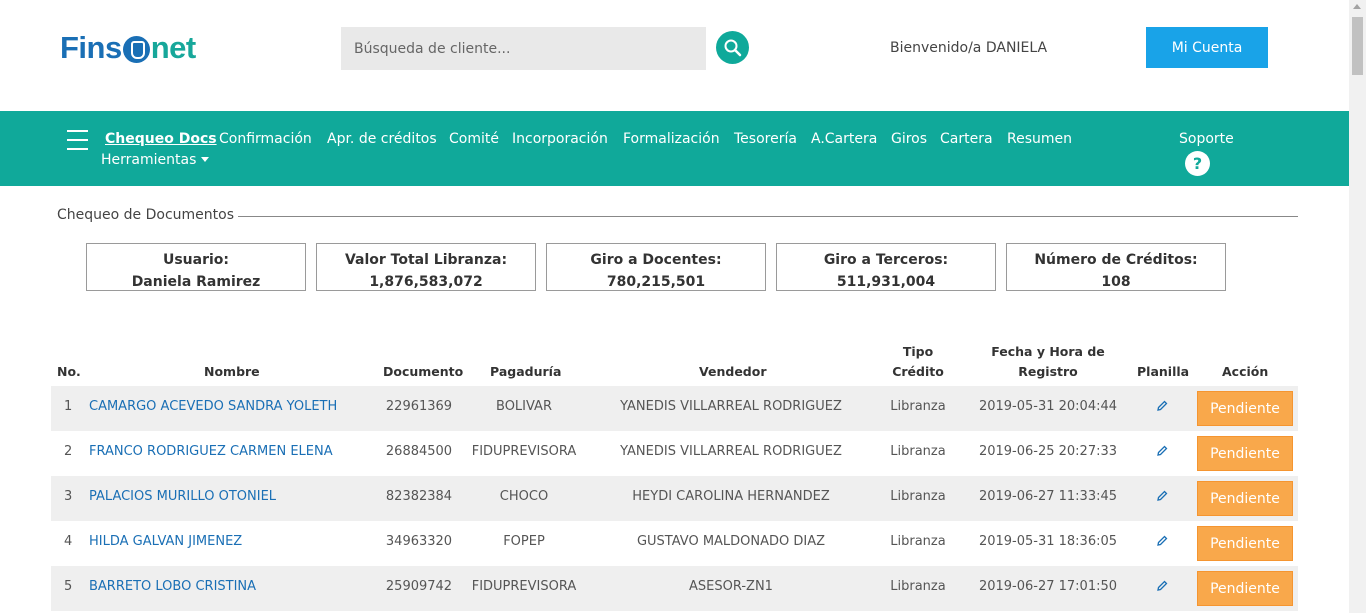 The width and height of the screenshot is (1366, 613). Describe the element at coordinates (523, 48) in the screenshot. I see `client-search-input` at that location.